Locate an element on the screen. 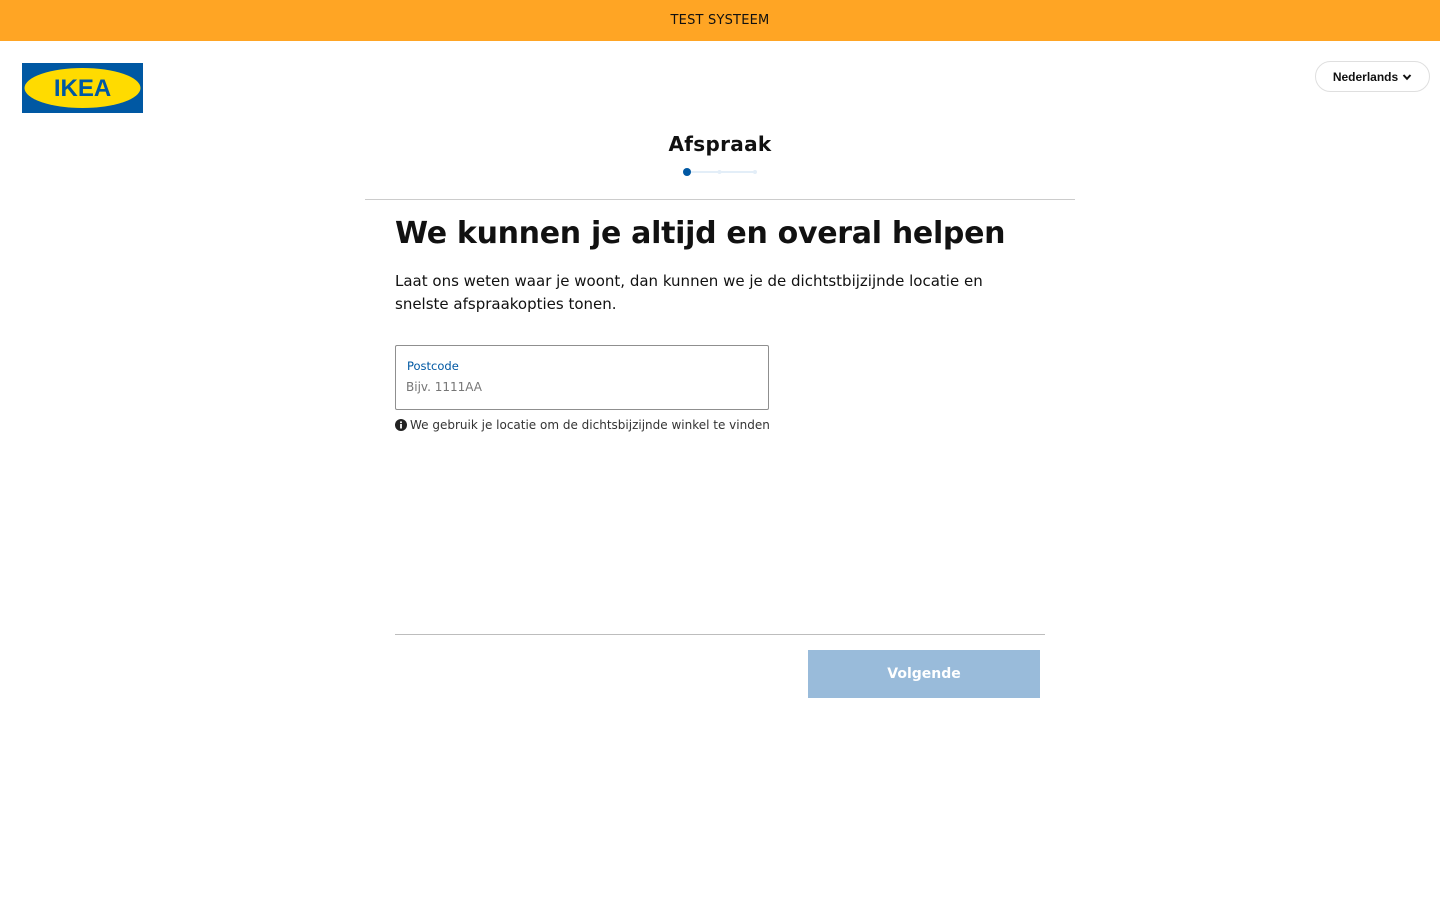  postcode-field: Postcode is located at coordinates (582, 377).